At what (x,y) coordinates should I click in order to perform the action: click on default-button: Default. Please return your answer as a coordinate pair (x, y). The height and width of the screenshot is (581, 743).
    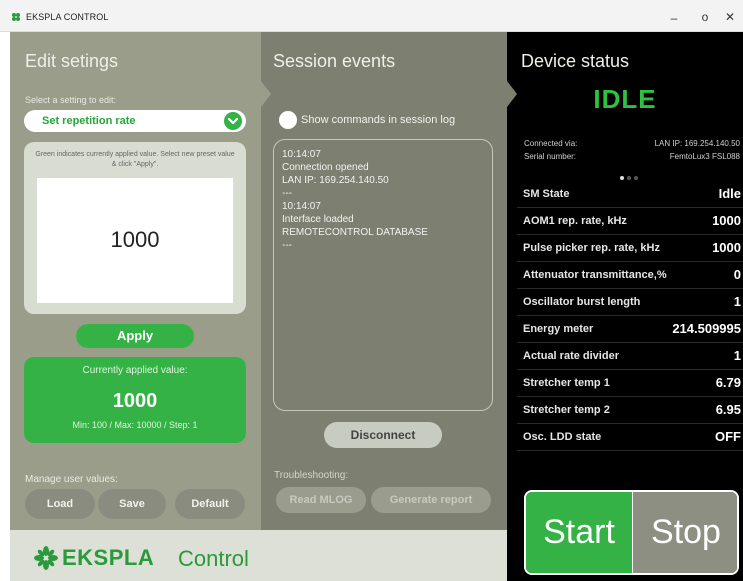
    Looking at the image, I should click on (210, 504).